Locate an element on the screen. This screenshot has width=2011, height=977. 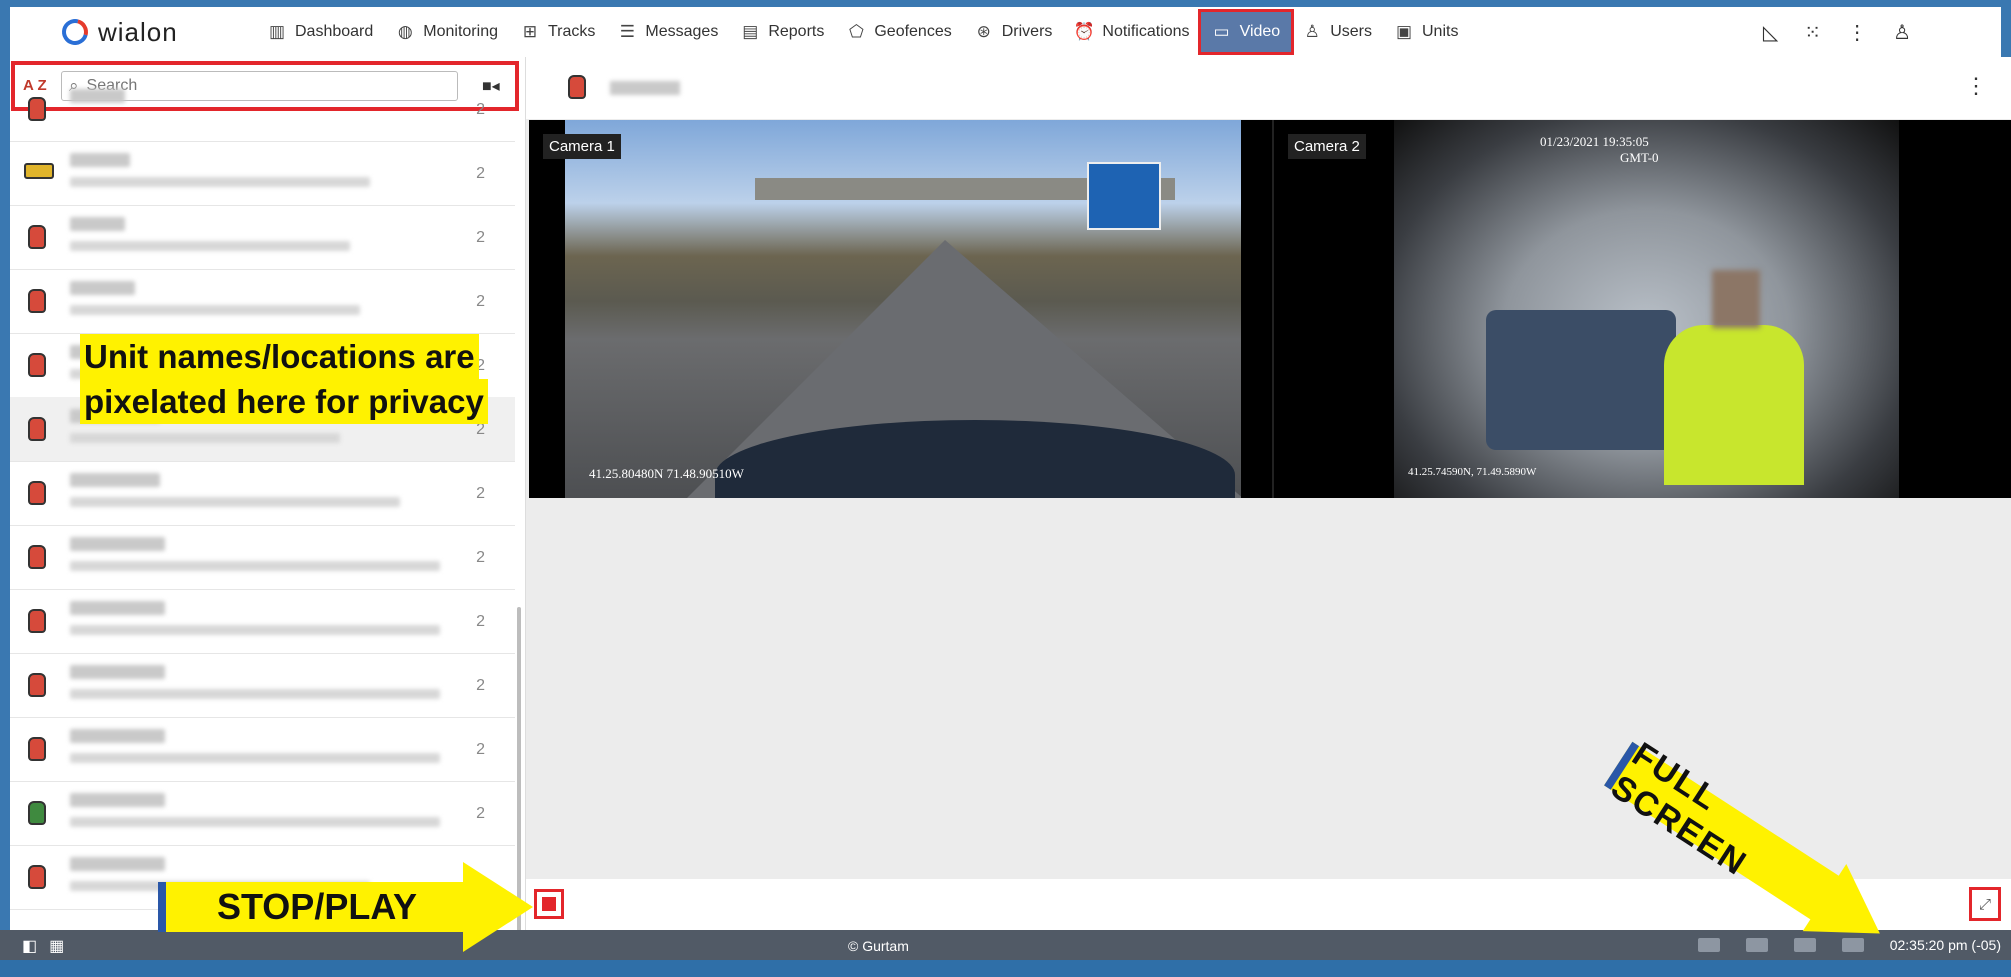
user-icon: ♙ is located at coordinates (1312, 31).